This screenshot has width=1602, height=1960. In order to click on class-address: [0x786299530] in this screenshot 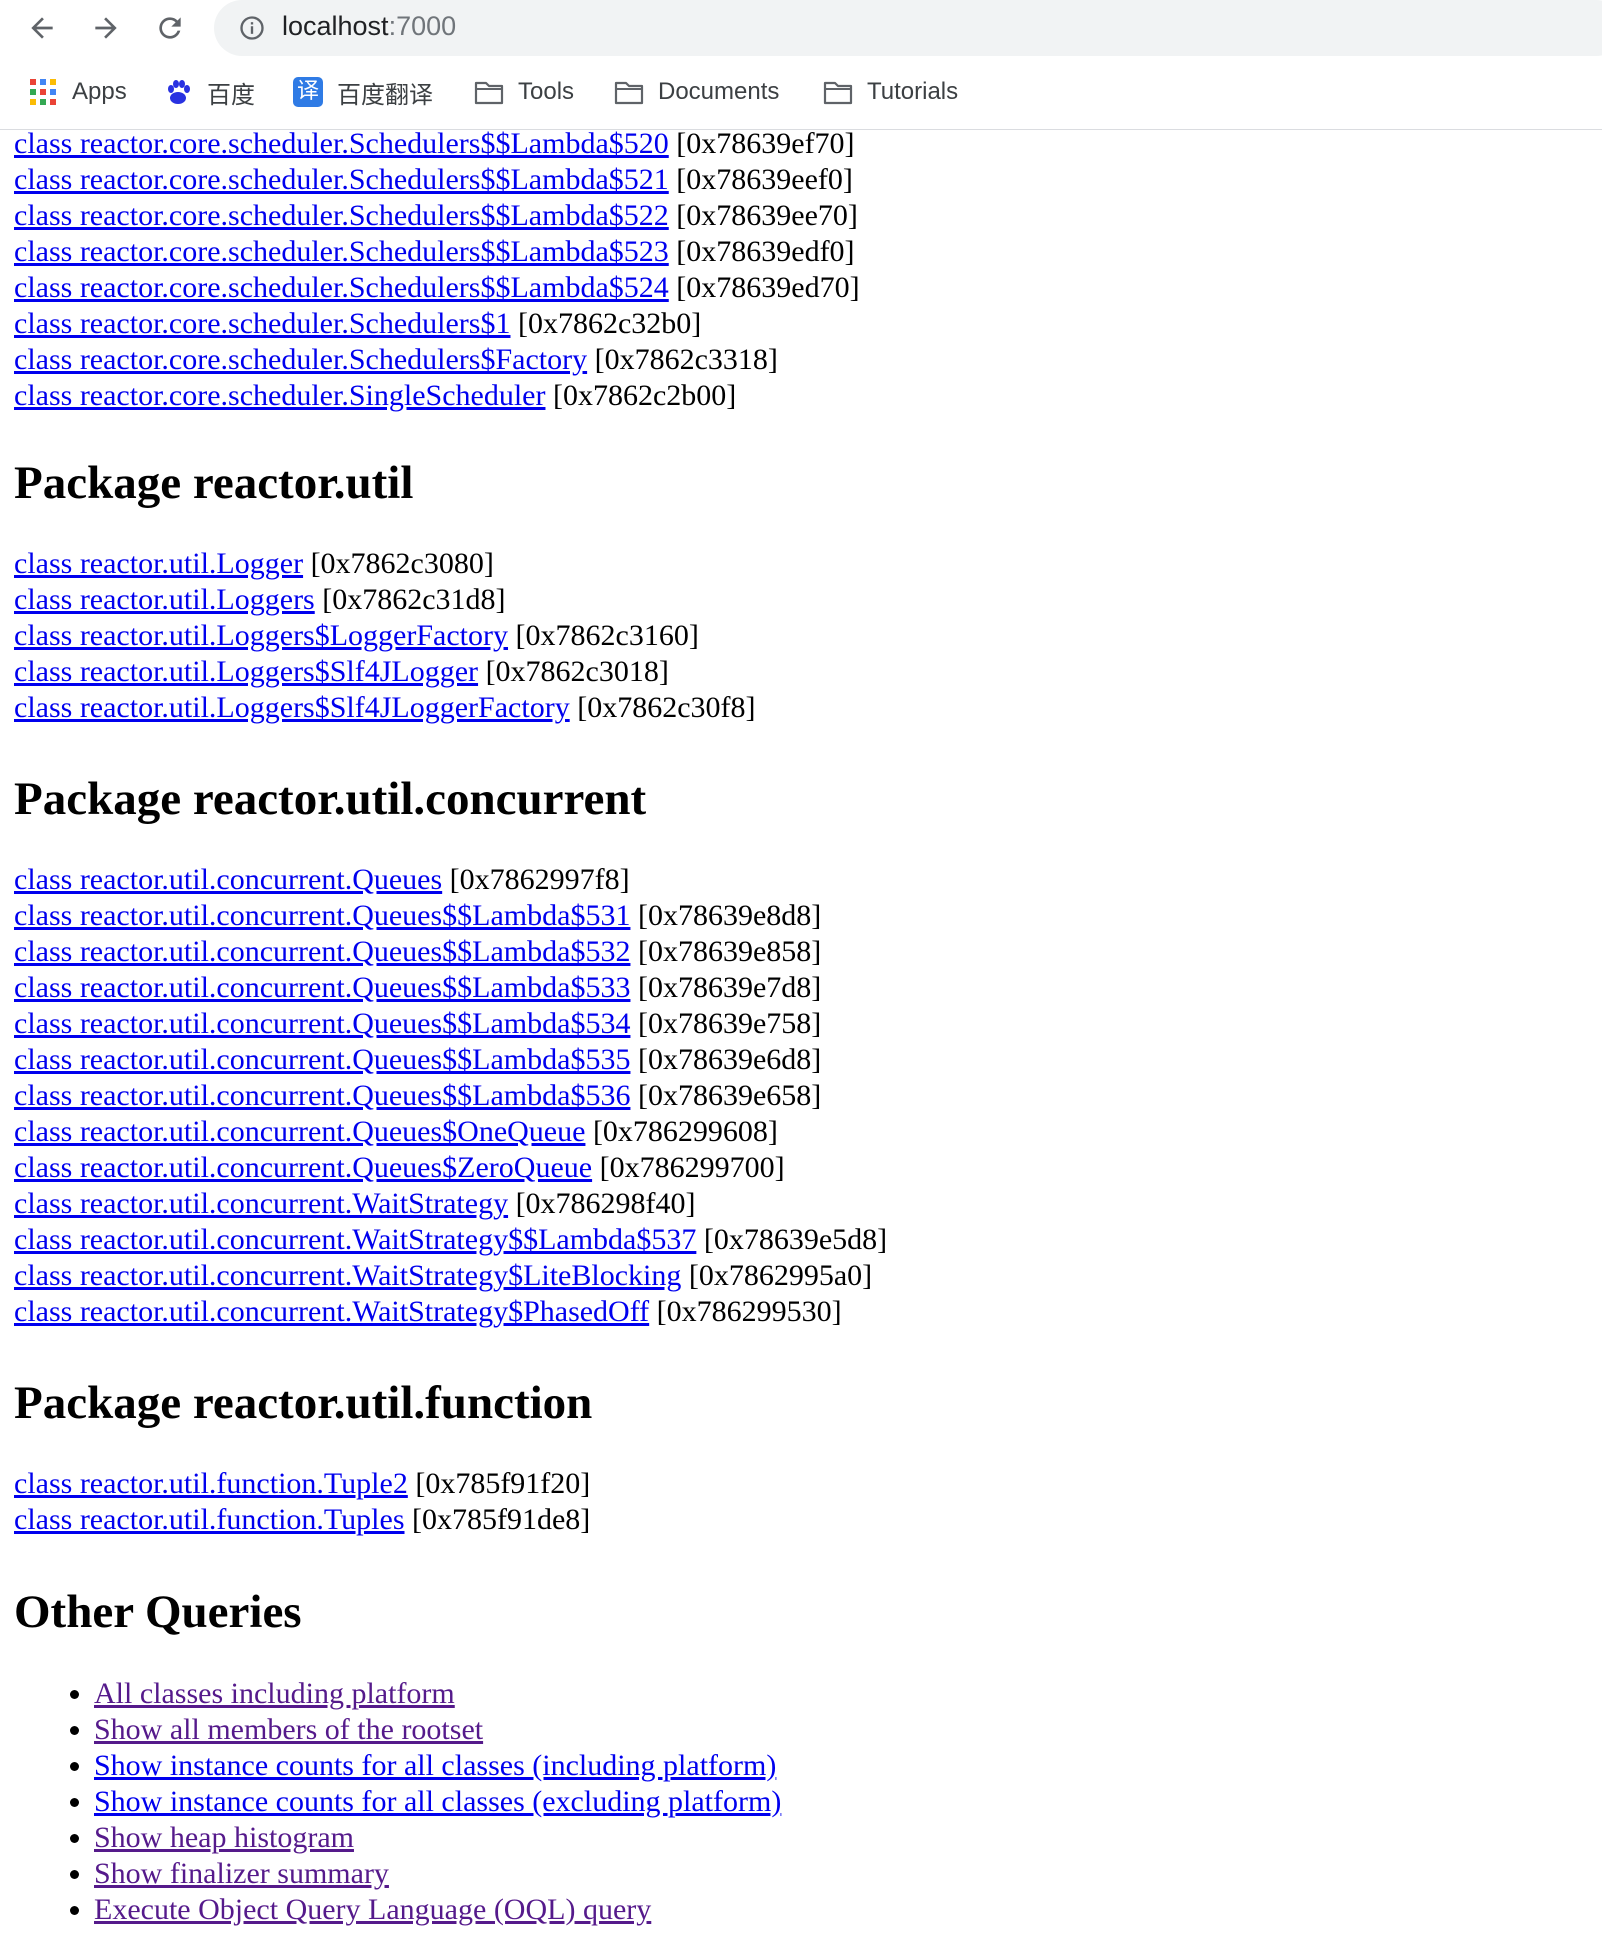, I will do `click(749, 1311)`.